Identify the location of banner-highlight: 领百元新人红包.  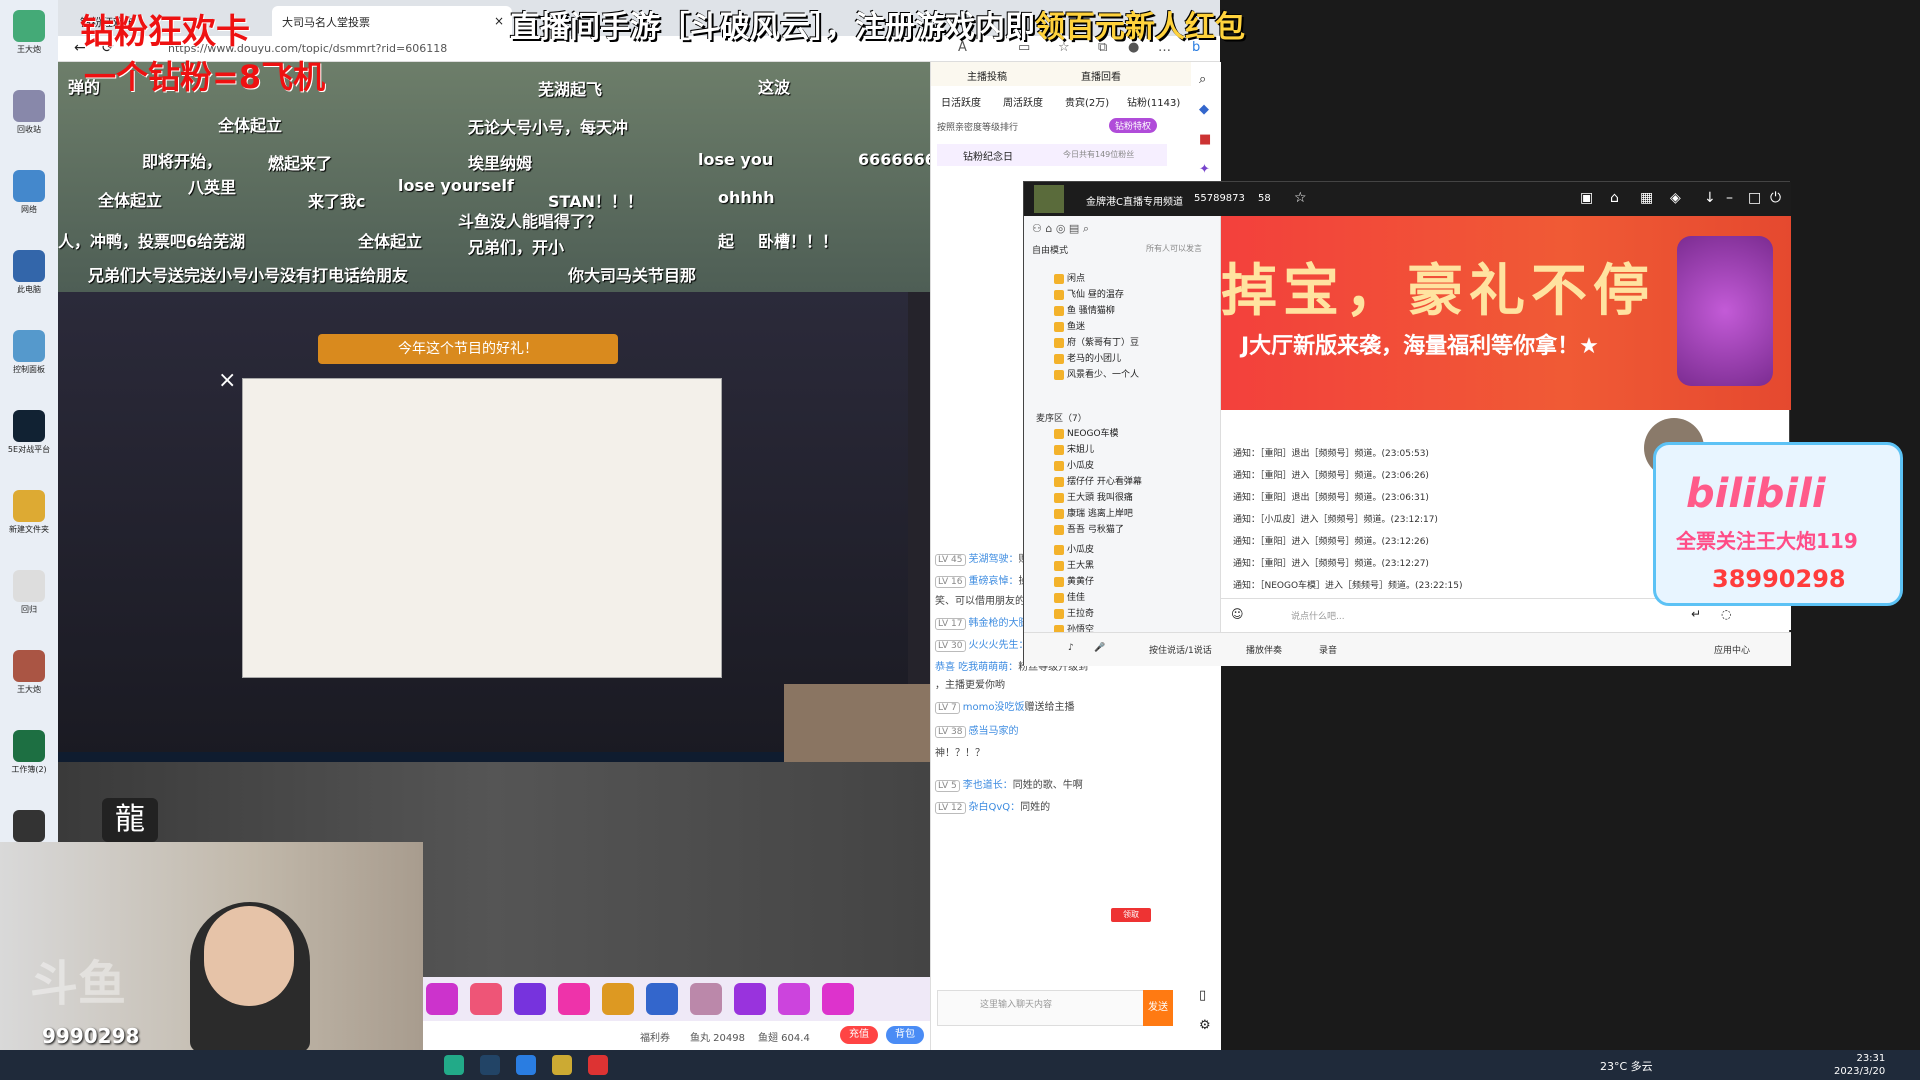
(1140, 27).